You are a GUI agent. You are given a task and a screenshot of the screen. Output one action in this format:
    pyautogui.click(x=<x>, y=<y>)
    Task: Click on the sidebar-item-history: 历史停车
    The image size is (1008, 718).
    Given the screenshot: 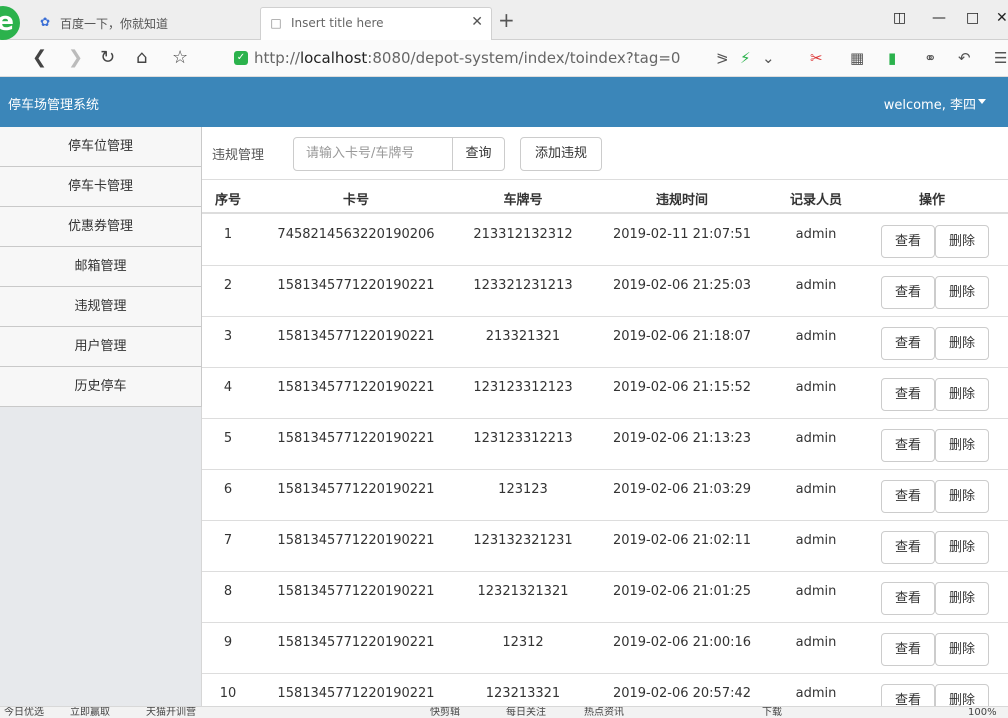 What is the action you would take?
    pyautogui.click(x=101, y=387)
    